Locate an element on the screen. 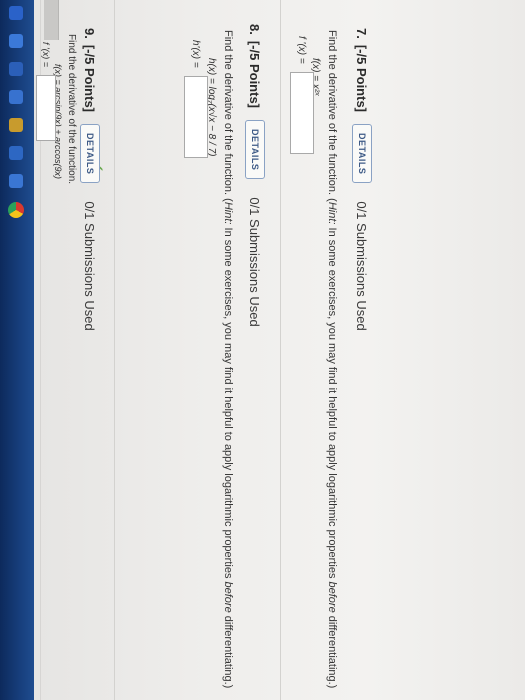 This screenshot has width=525, height=700. question-7-answer-row: f '(x) = is located at coordinates (302, 95).